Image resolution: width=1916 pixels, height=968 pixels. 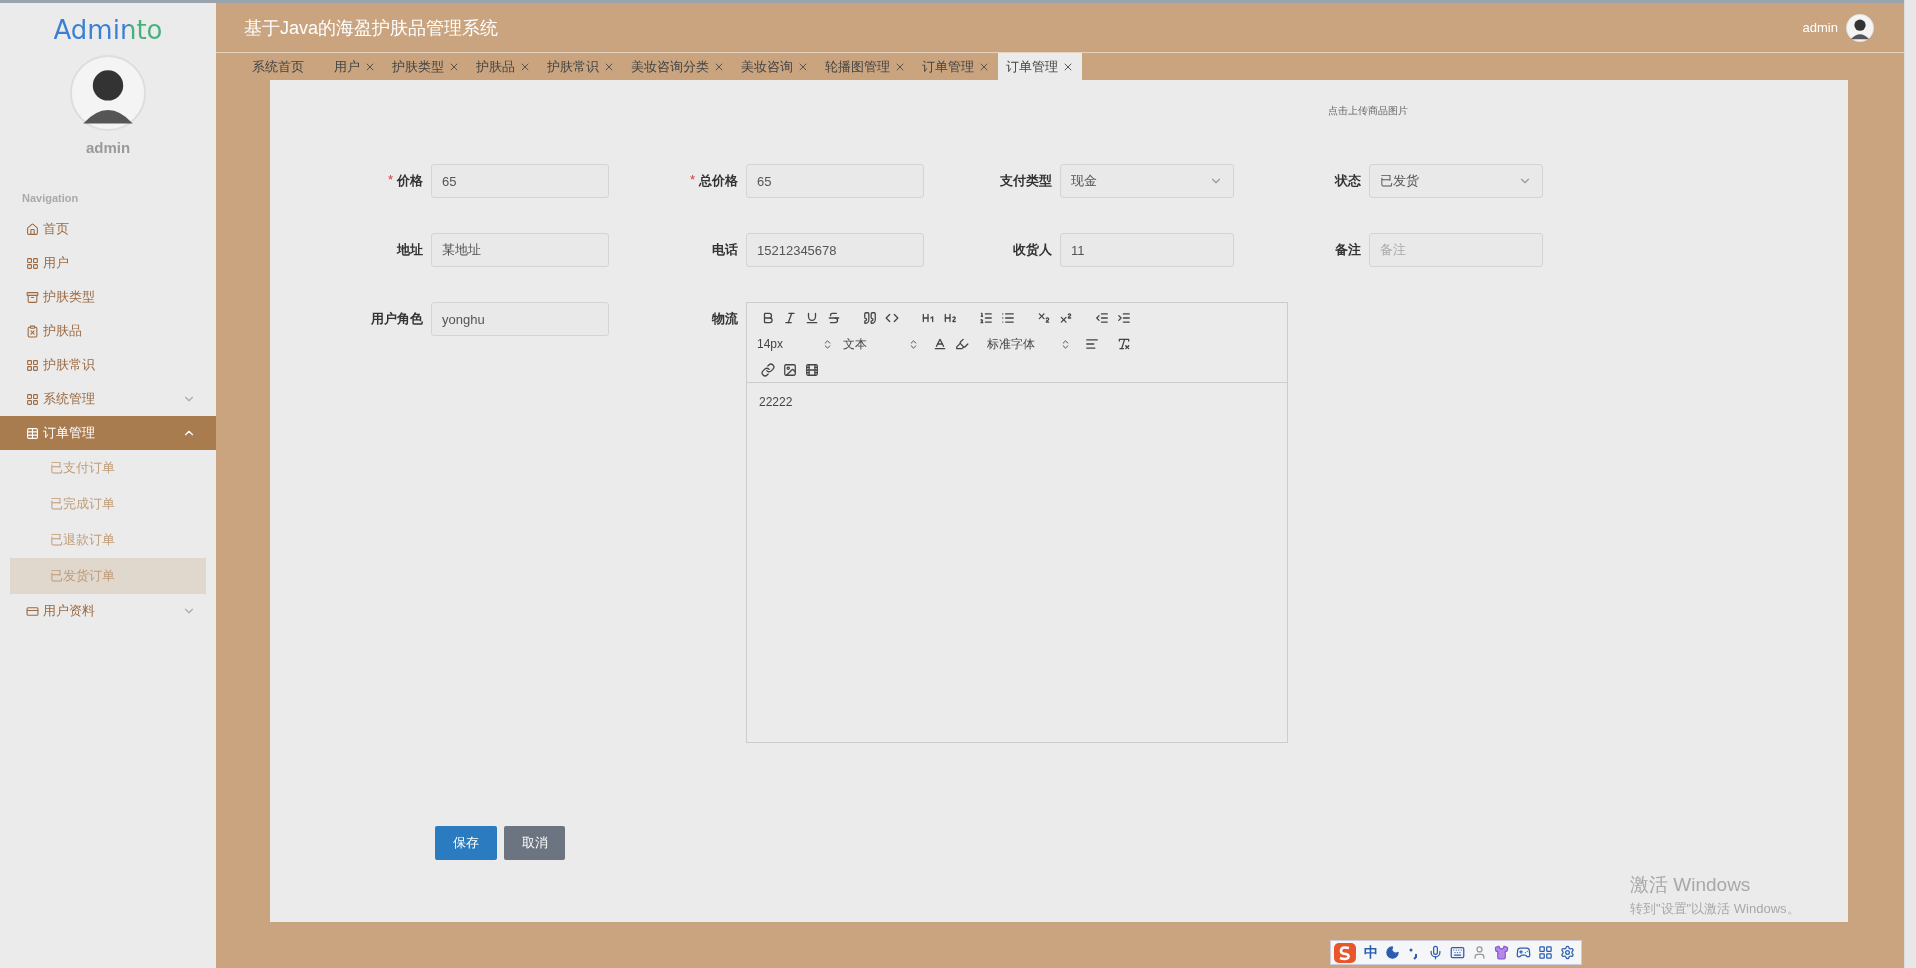 What do you see at coordinates (1348, 250) in the screenshot?
I see `field-label: 备注` at bounding box center [1348, 250].